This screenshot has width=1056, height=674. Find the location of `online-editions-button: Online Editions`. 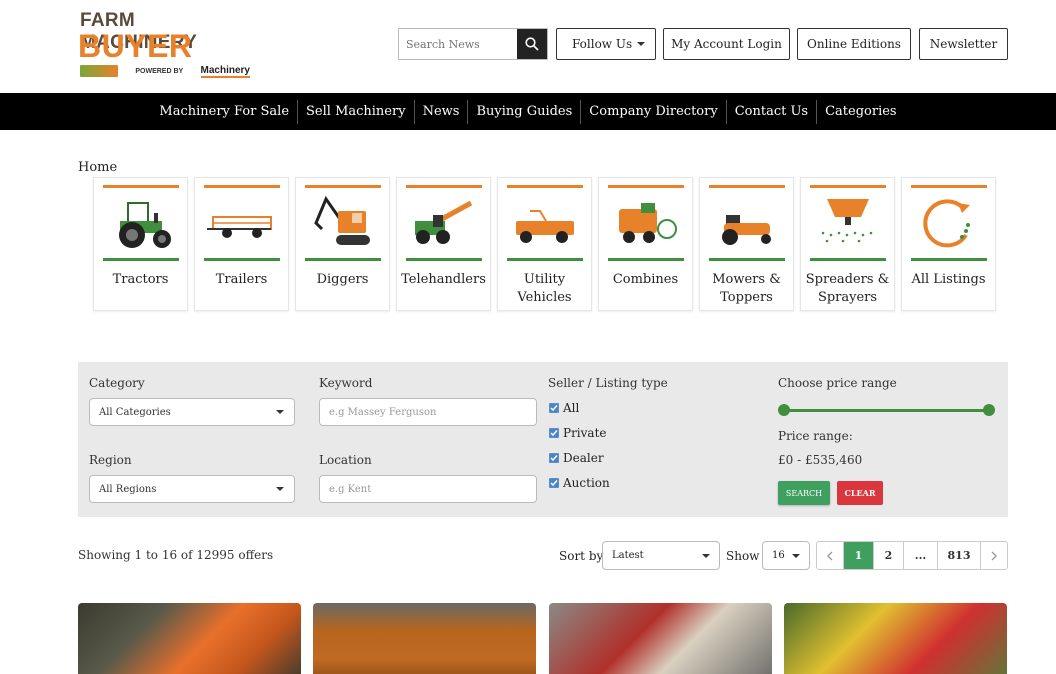

online-editions-button: Online Editions is located at coordinates (854, 44).